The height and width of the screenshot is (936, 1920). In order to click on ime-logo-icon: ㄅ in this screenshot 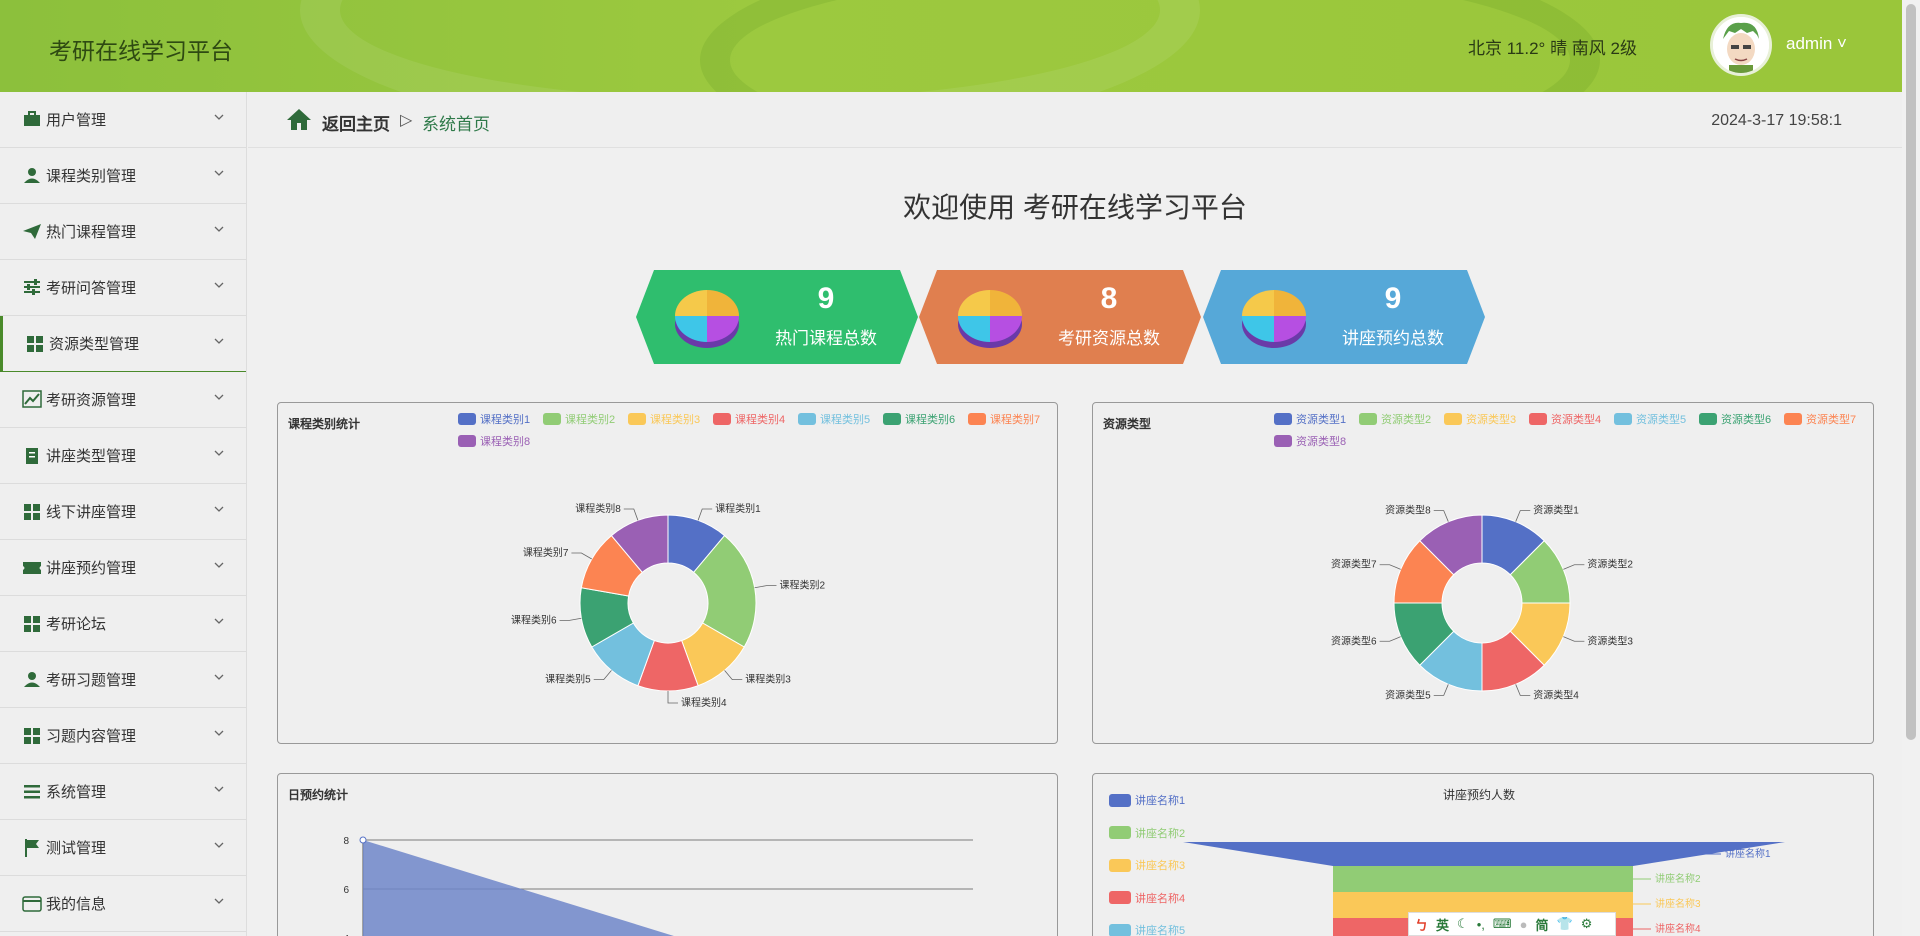, I will do `click(1421, 924)`.